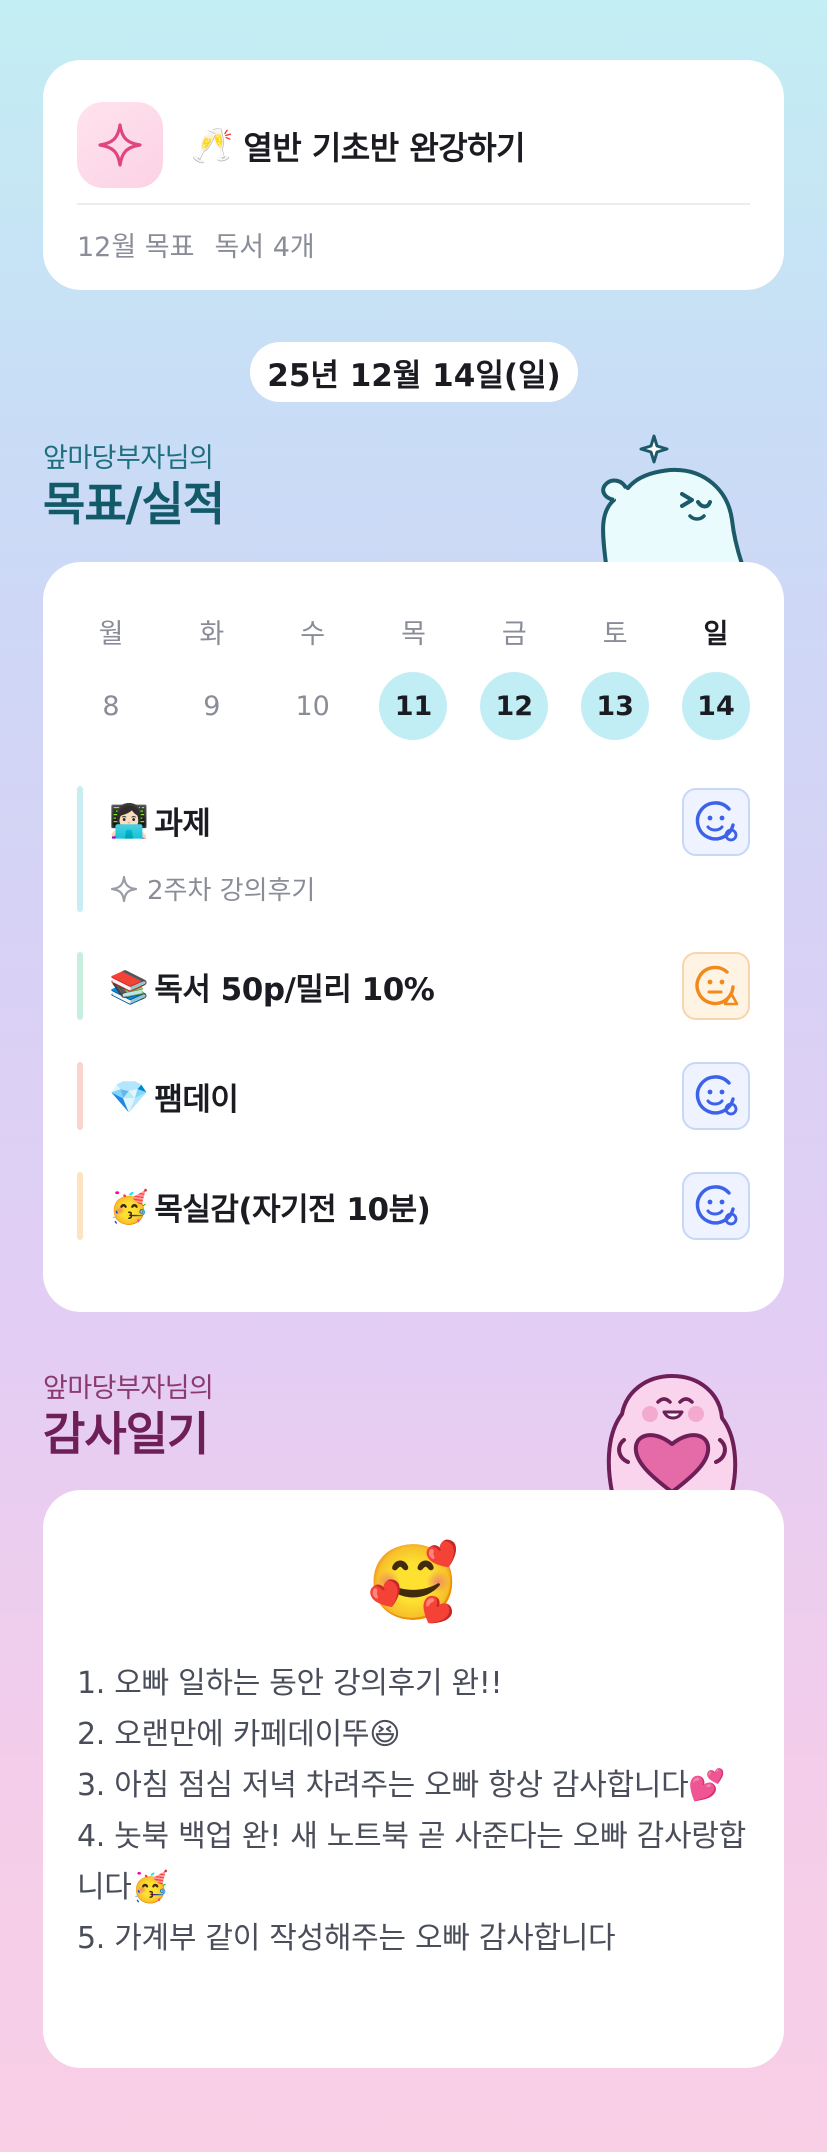 The height and width of the screenshot is (2152, 827). What do you see at coordinates (111, 634) in the screenshot?
I see `weekday-label: 월` at bounding box center [111, 634].